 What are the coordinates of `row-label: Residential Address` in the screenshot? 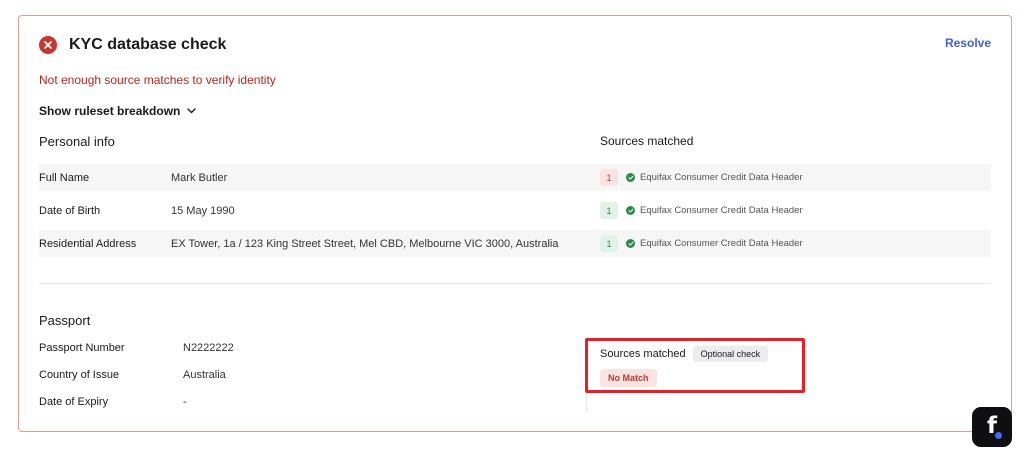 It's located at (88, 243).